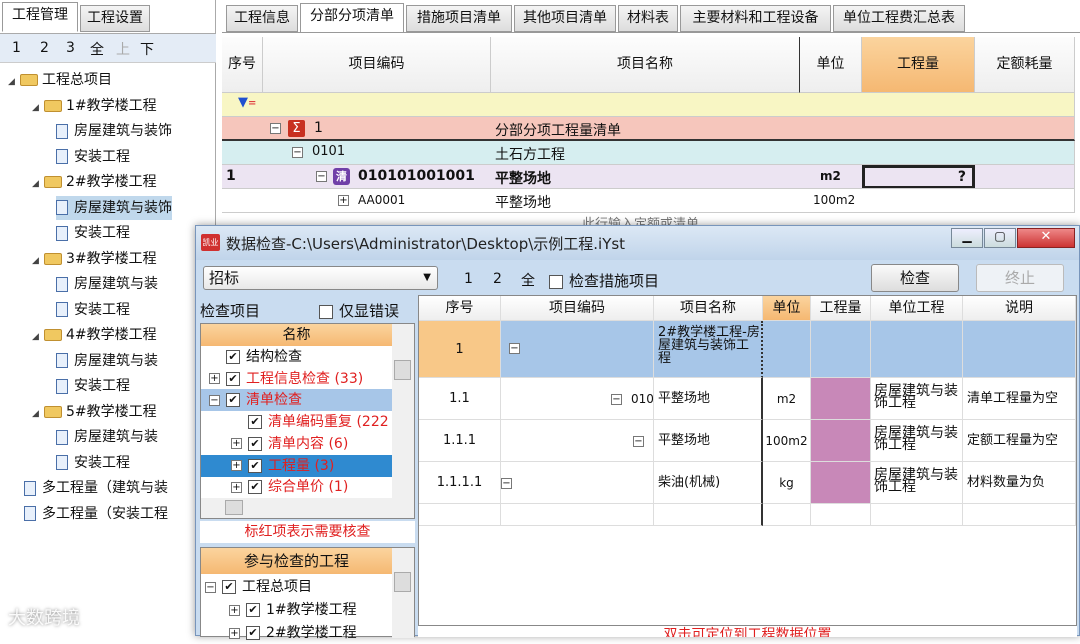 The image size is (1080, 644). Describe the element at coordinates (1019, 308) in the screenshot. I see `result-col-header: 说明` at that location.